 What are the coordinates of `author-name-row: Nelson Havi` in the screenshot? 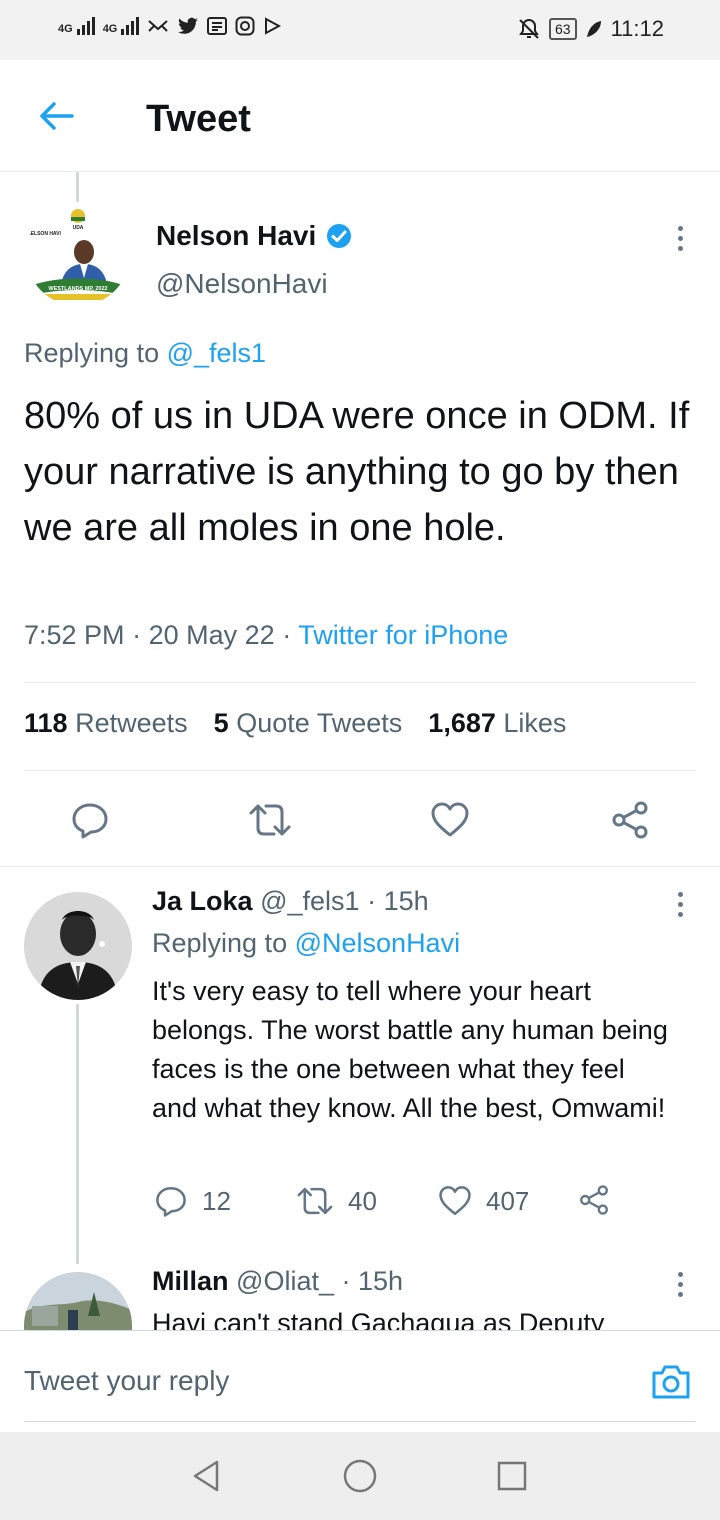 It's located at (254, 236).